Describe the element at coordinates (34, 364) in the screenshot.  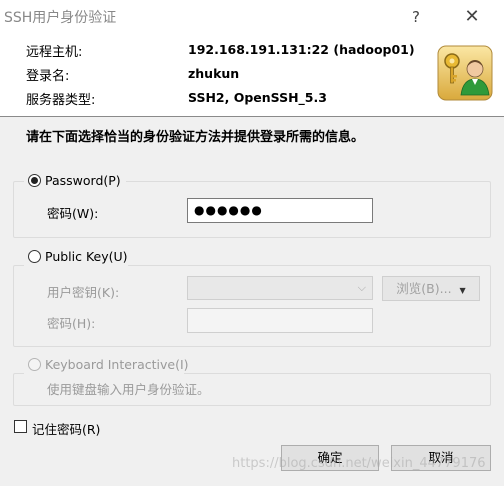
I see `keyboard-interactive-radio` at that location.